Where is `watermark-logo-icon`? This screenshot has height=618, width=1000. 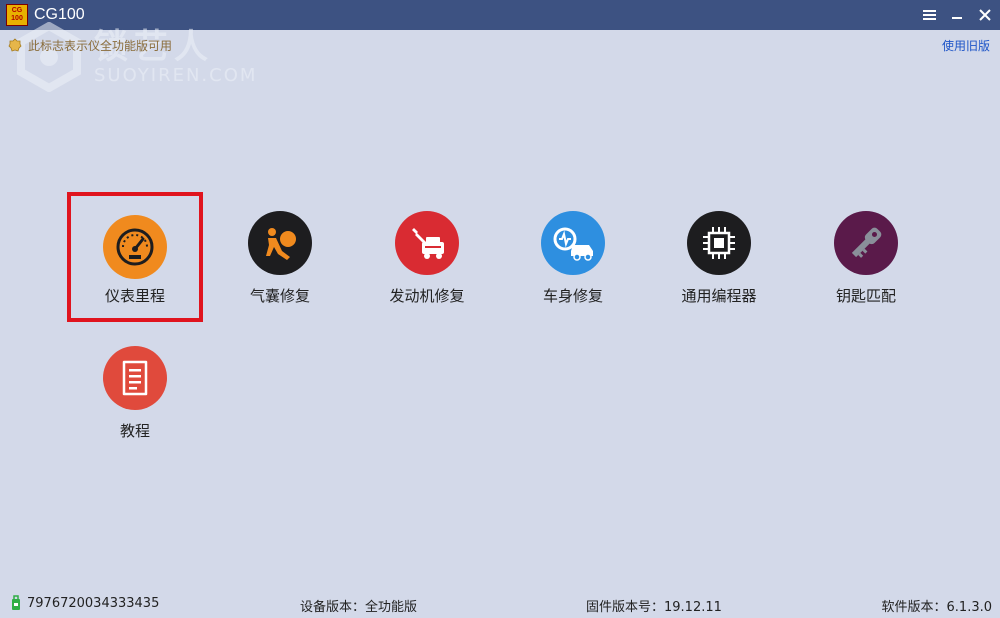
watermark-logo-icon is located at coordinates (49, 57).